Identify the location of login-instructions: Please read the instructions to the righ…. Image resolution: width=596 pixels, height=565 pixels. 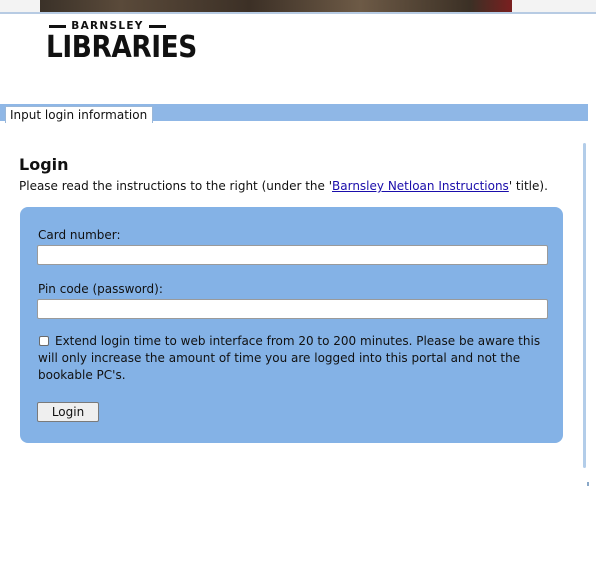
(283, 186).